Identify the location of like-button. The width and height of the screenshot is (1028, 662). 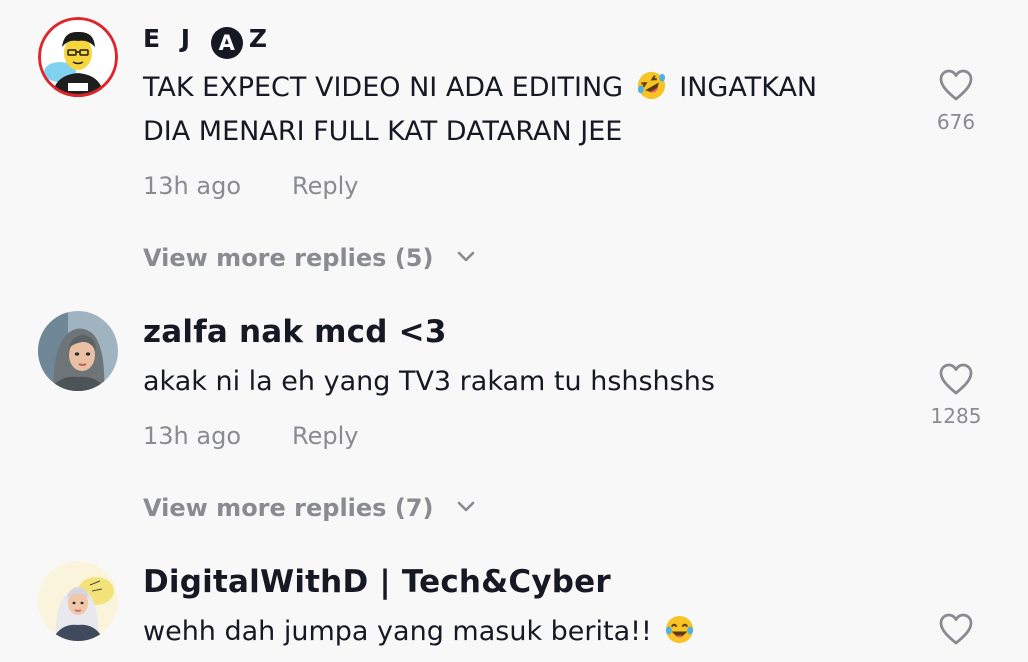
(956, 629).